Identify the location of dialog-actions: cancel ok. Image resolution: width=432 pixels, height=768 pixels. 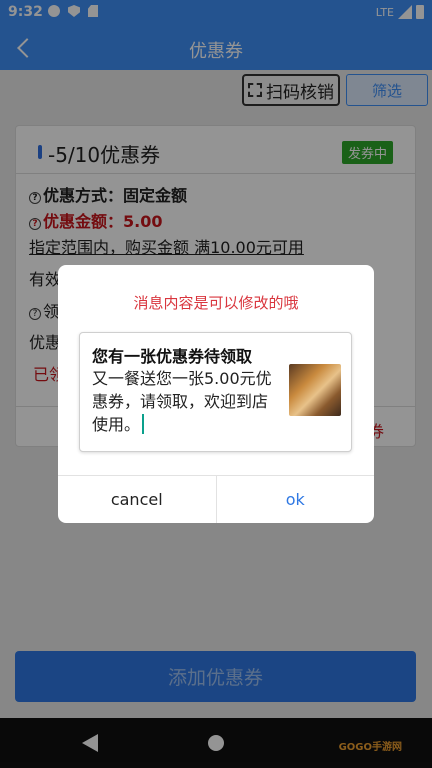
(216, 499).